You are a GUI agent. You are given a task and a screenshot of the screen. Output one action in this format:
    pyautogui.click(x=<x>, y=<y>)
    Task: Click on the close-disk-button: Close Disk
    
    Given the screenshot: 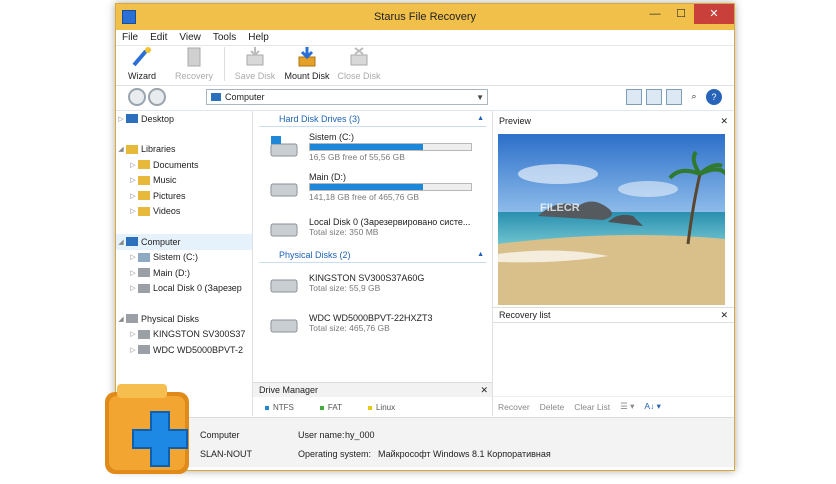 What is the action you would take?
    pyautogui.click(x=359, y=63)
    